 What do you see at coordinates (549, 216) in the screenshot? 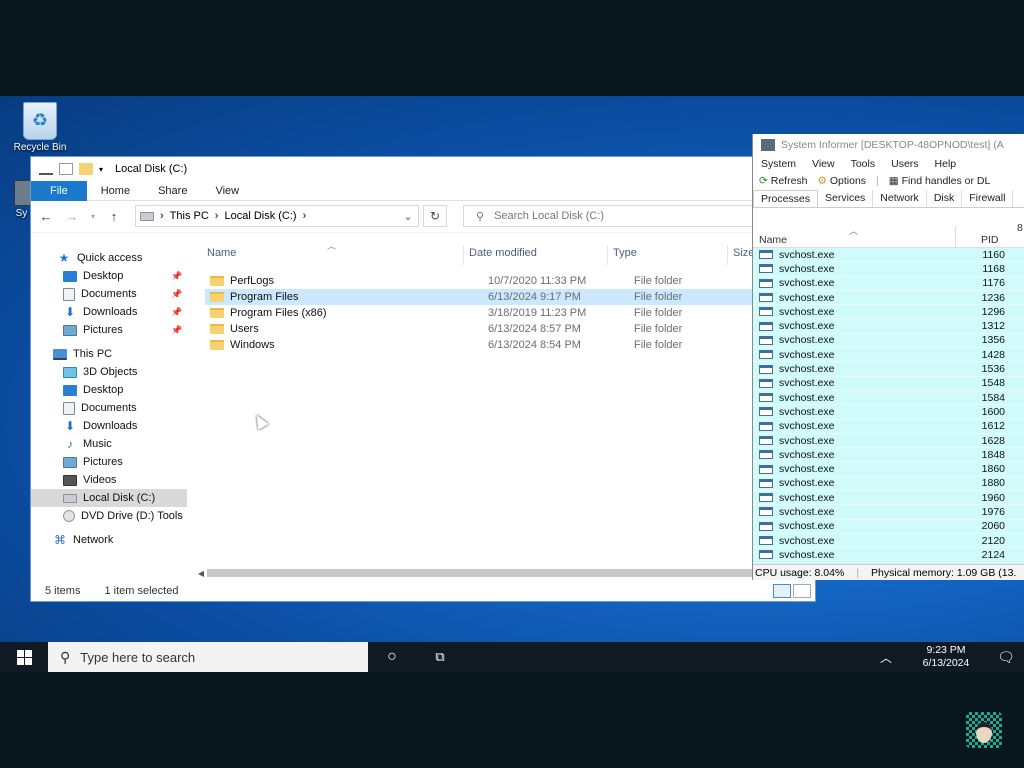
I see `search-input: Search Local Disk (C:)` at bounding box center [549, 216].